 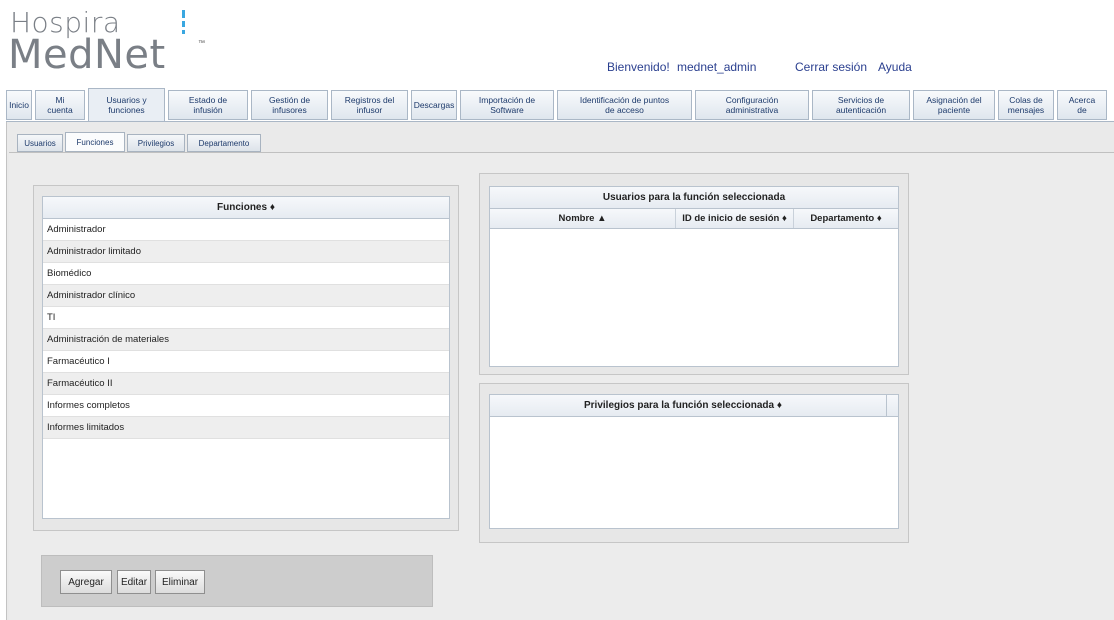 What do you see at coordinates (1026, 105) in the screenshot?
I see `tab-colas-mensajes: Colas de mensajes` at bounding box center [1026, 105].